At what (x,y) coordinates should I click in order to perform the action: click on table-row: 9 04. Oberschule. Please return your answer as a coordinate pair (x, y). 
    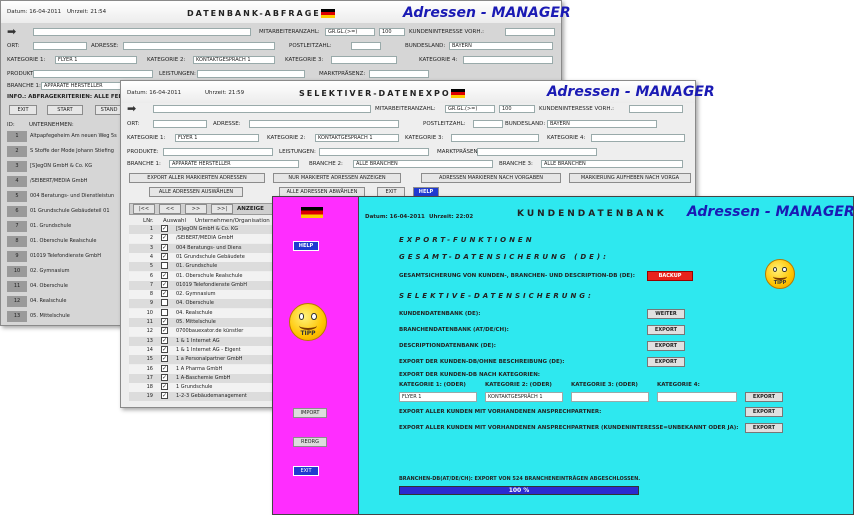
    Looking at the image, I should click on (204, 304).